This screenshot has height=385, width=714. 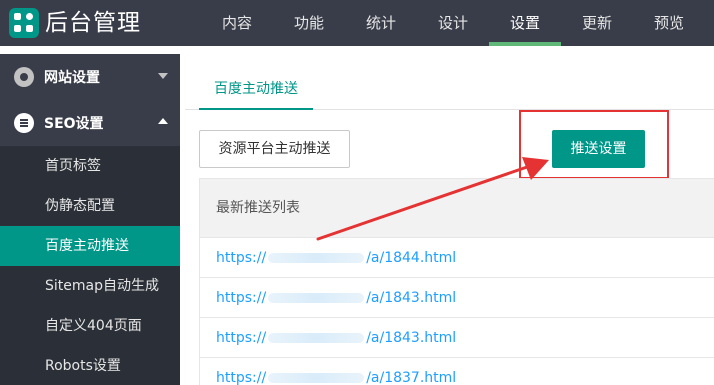 What do you see at coordinates (309, 23) in the screenshot?
I see `nav-item-features: 功能` at bounding box center [309, 23].